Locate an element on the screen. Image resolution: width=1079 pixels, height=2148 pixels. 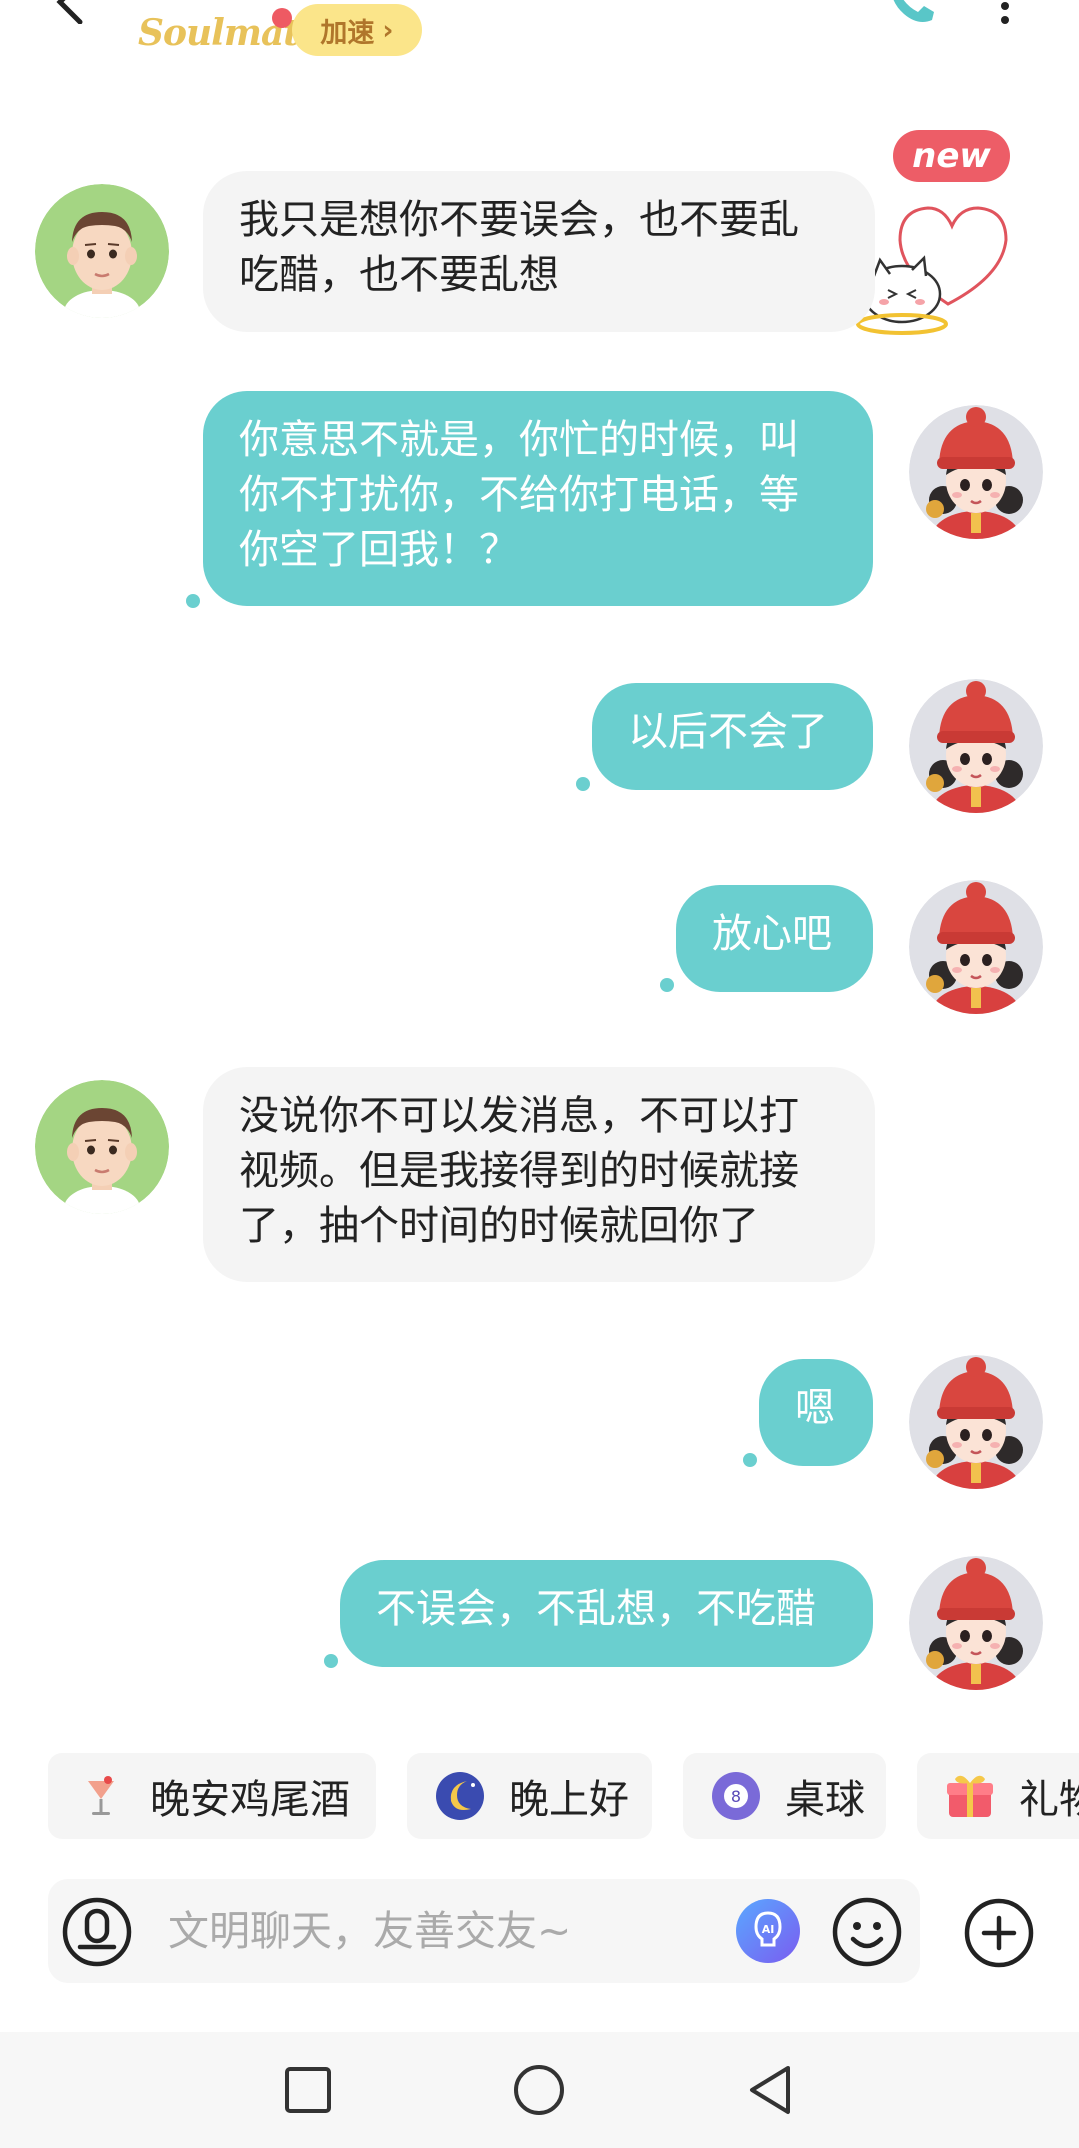
system-nav-bar is located at coordinates (539, 2090).